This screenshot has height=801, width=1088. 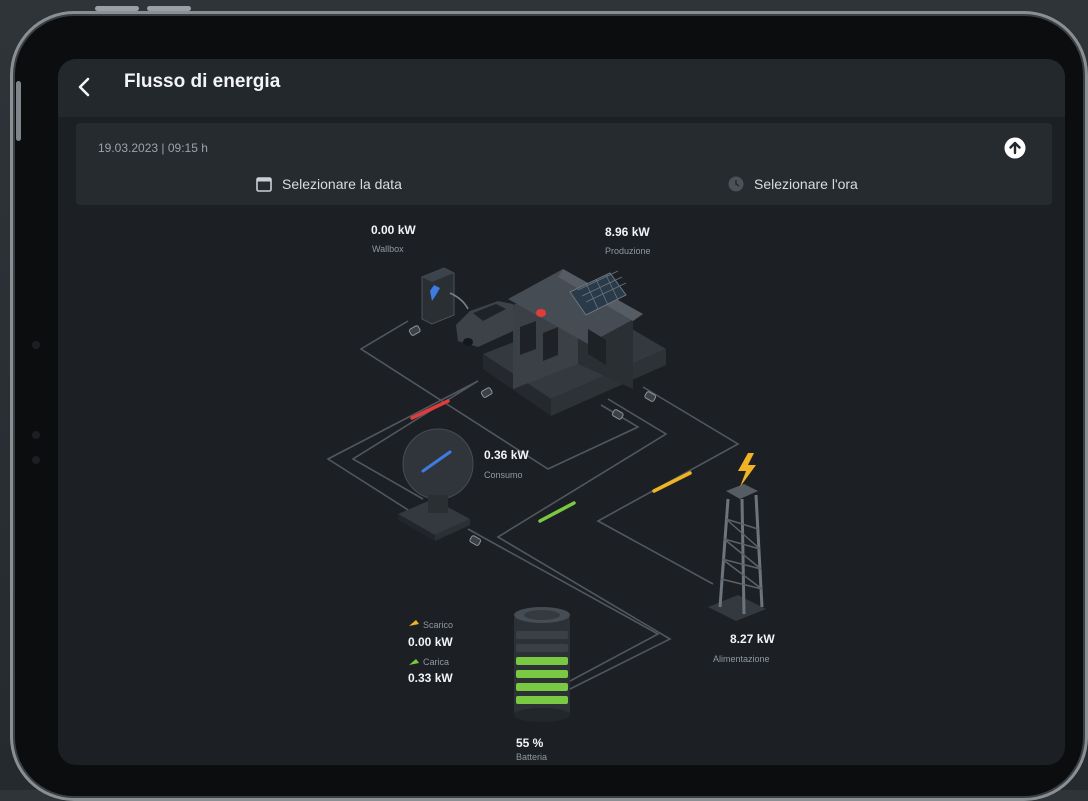 What do you see at coordinates (484, 324) in the screenshot?
I see `car-illustration` at bounding box center [484, 324].